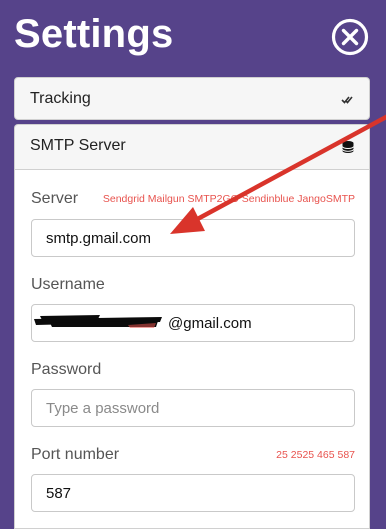  Describe the element at coordinates (98, 321) in the screenshot. I see `redaction-scribble` at that location.